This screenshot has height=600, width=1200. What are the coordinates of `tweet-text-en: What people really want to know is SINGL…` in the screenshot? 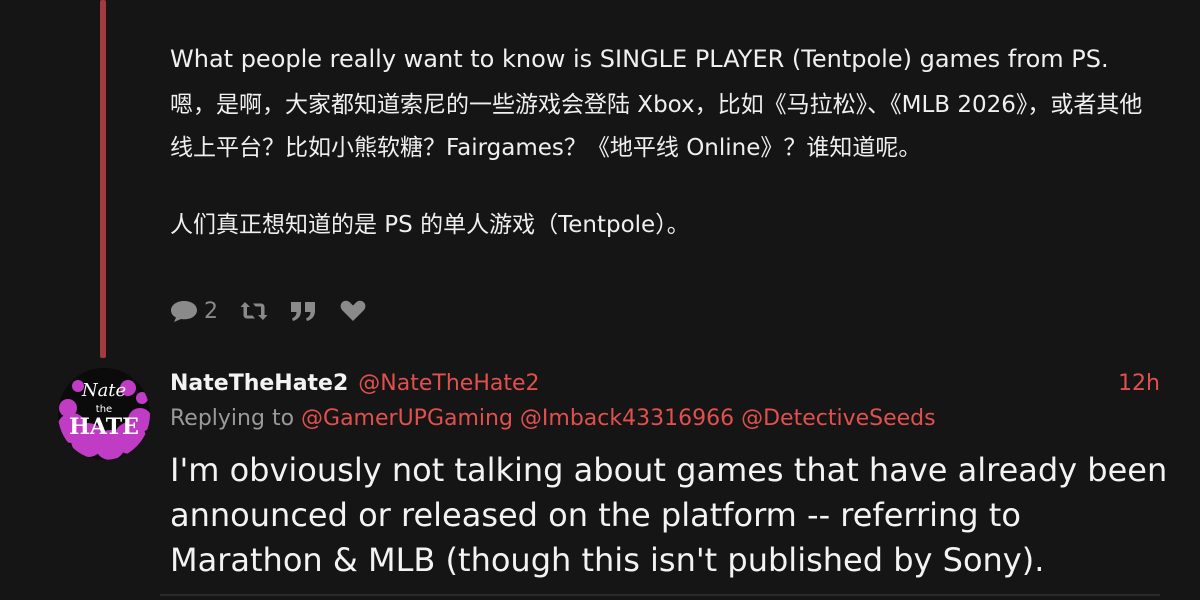 It's located at (639, 59).